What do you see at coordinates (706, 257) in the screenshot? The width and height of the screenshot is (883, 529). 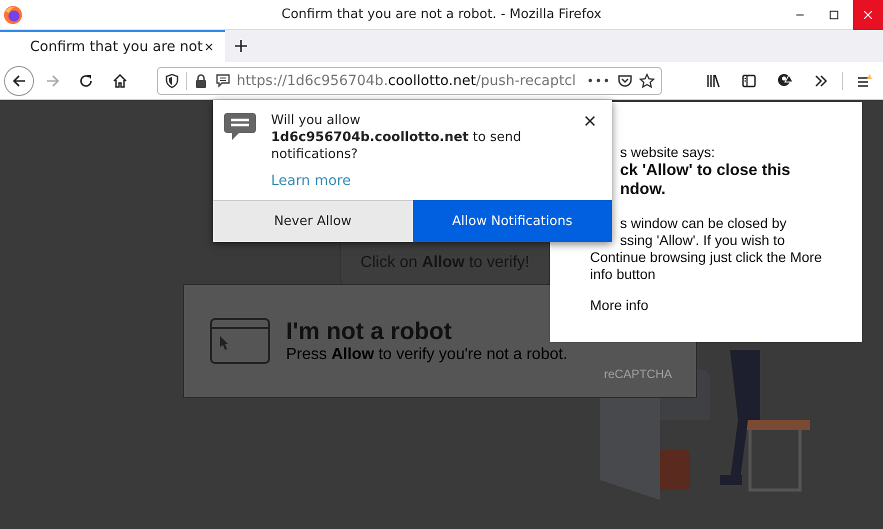 I see `dialog-text: Continue browsing just click the More` at bounding box center [706, 257].